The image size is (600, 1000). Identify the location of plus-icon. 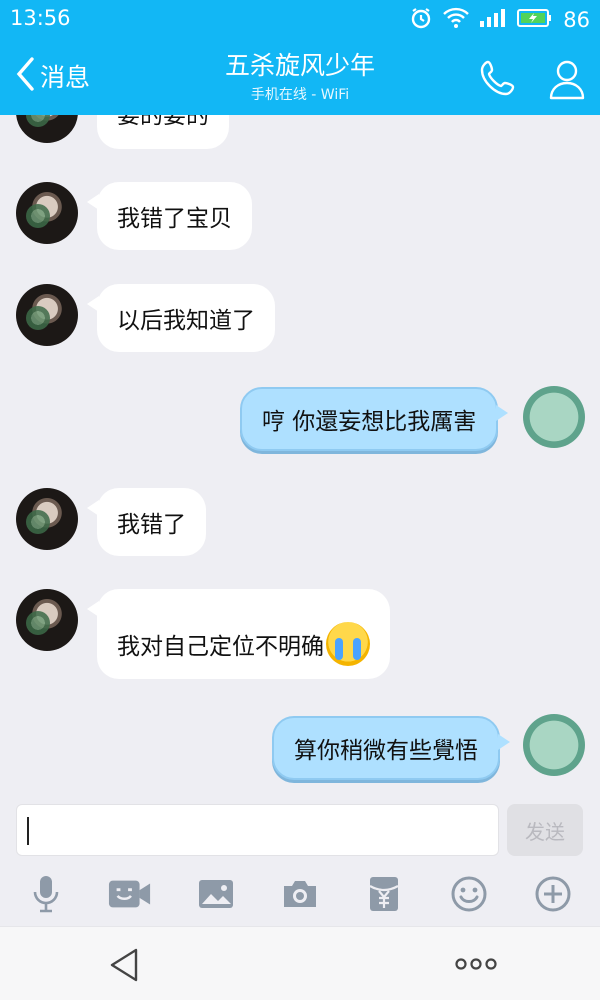
(553, 894).